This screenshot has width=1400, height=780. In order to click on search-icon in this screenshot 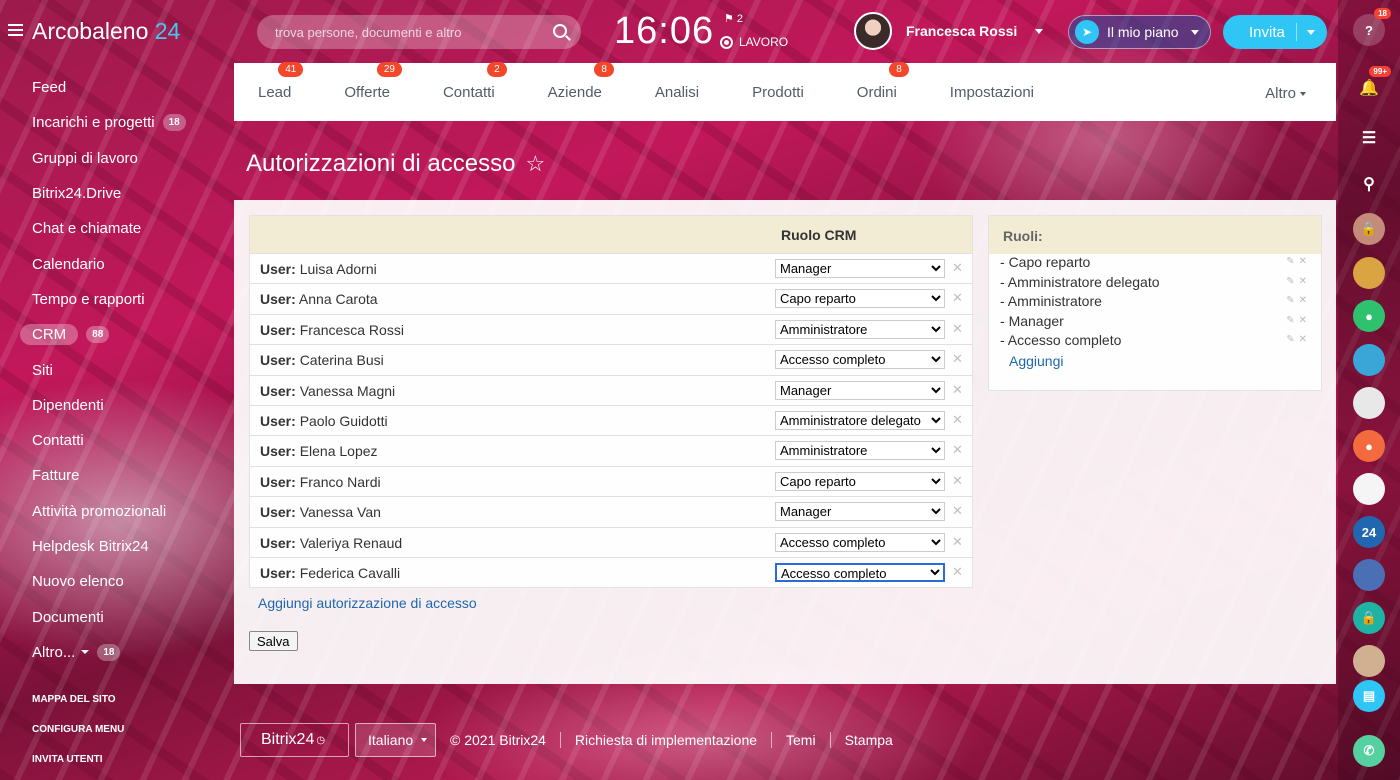, I will do `click(560, 31)`.